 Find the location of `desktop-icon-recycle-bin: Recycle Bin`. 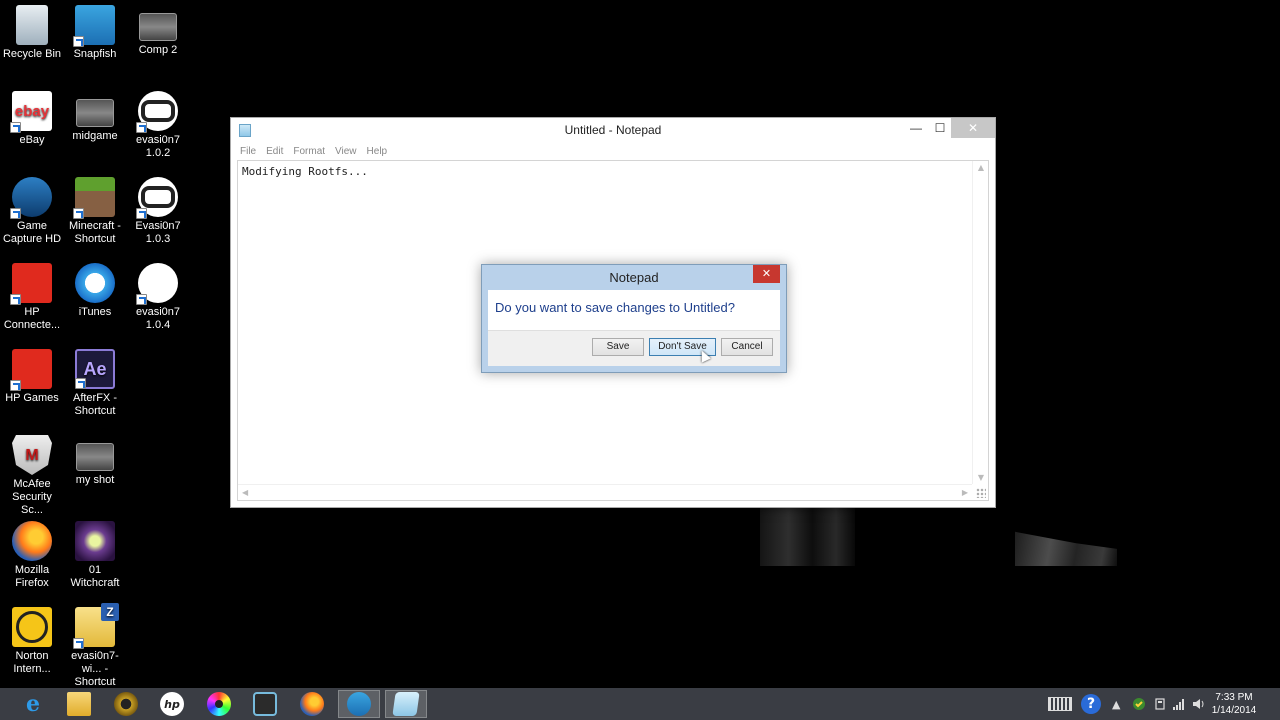

desktop-icon-recycle-bin: Recycle Bin is located at coordinates (32, 33).